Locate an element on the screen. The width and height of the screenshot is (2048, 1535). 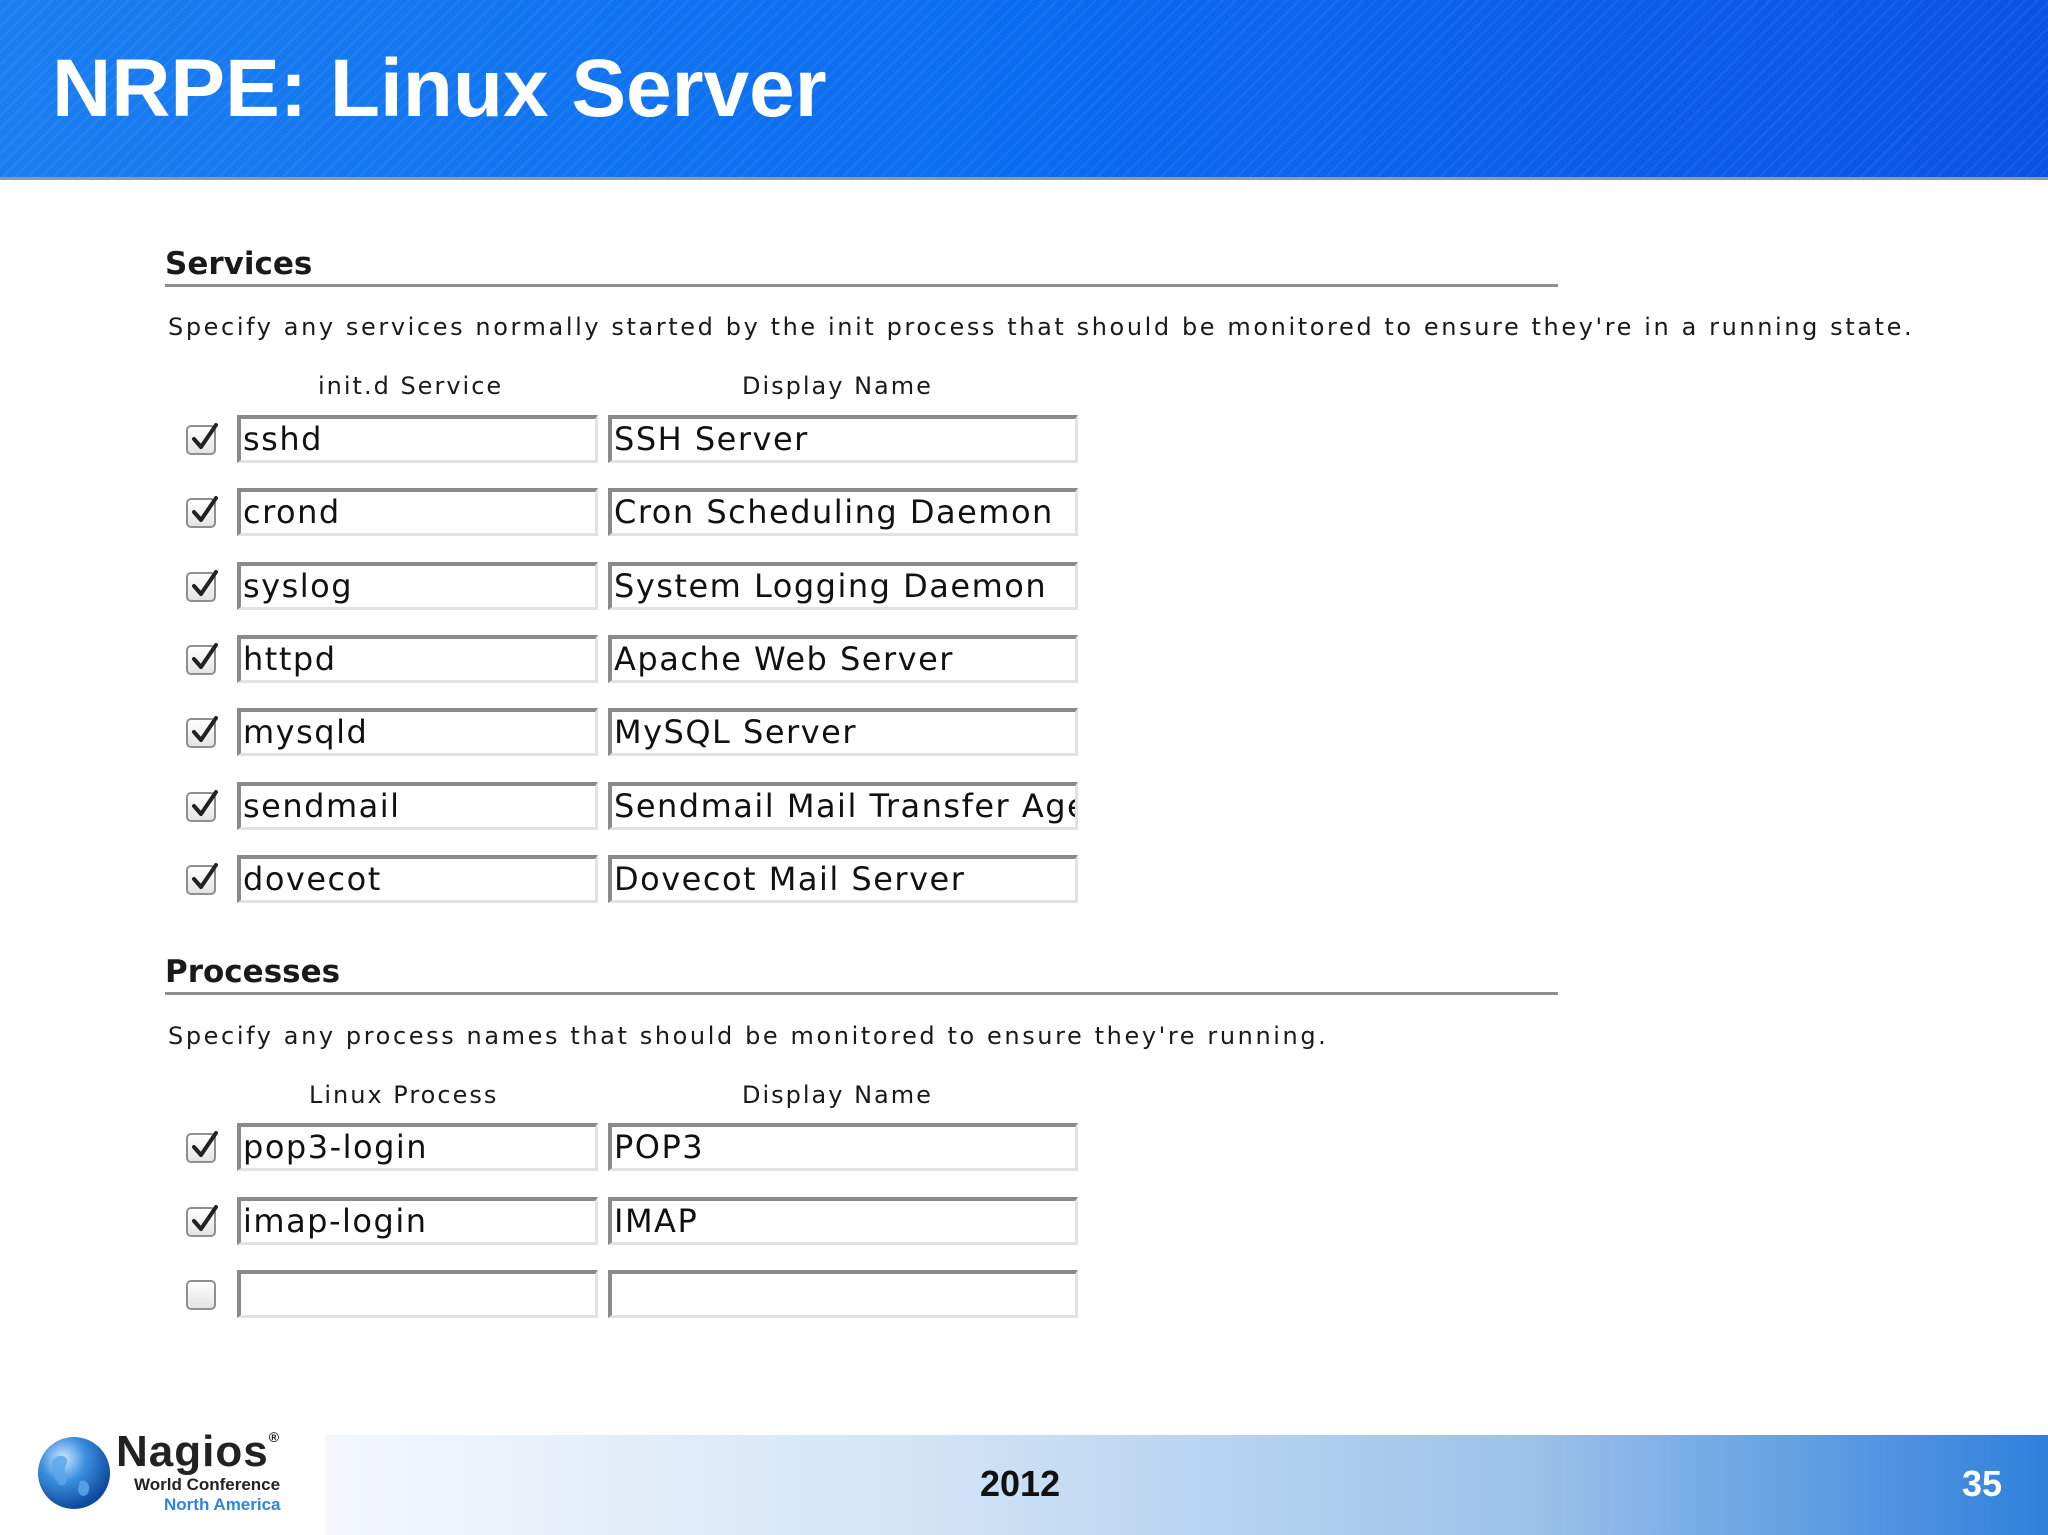
form-row: sendmail Sendmail Mail Transfer Age is located at coordinates (550, 806).